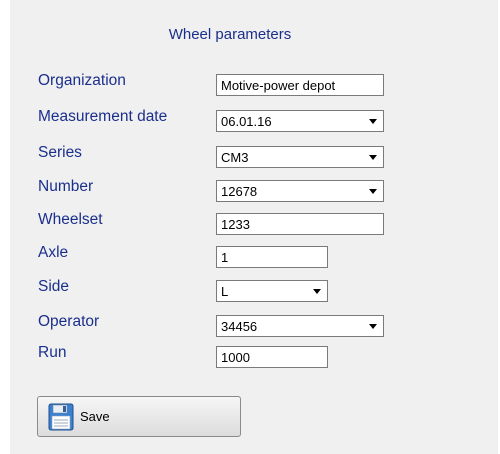 Image resolution: width=500 pixels, height=454 pixels. Describe the element at coordinates (54, 286) in the screenshot. I see `side-label: Side` at that location.